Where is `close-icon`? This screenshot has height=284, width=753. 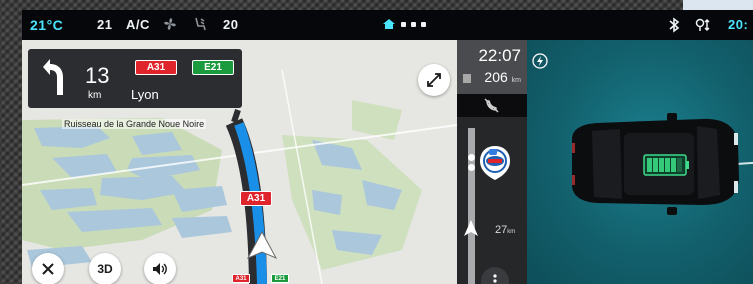
close-icon is located at coordinates (48, 269).